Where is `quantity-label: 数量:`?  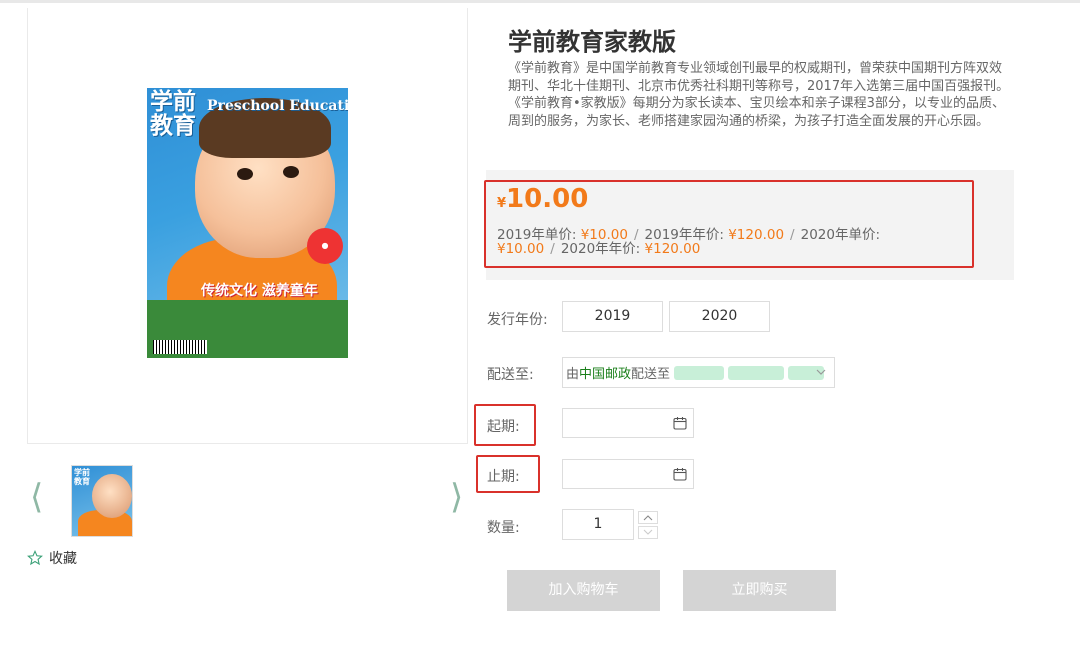 quantity-label: 数量: is located at coordinates (503, 528).